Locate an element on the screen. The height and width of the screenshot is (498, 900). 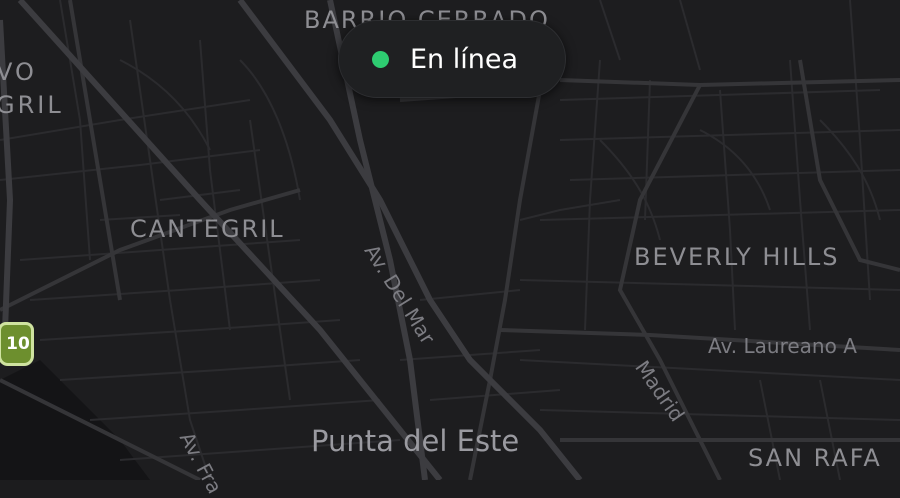
district-label-cantegril: CANTEGRIL is located at coordinates (207, 229).